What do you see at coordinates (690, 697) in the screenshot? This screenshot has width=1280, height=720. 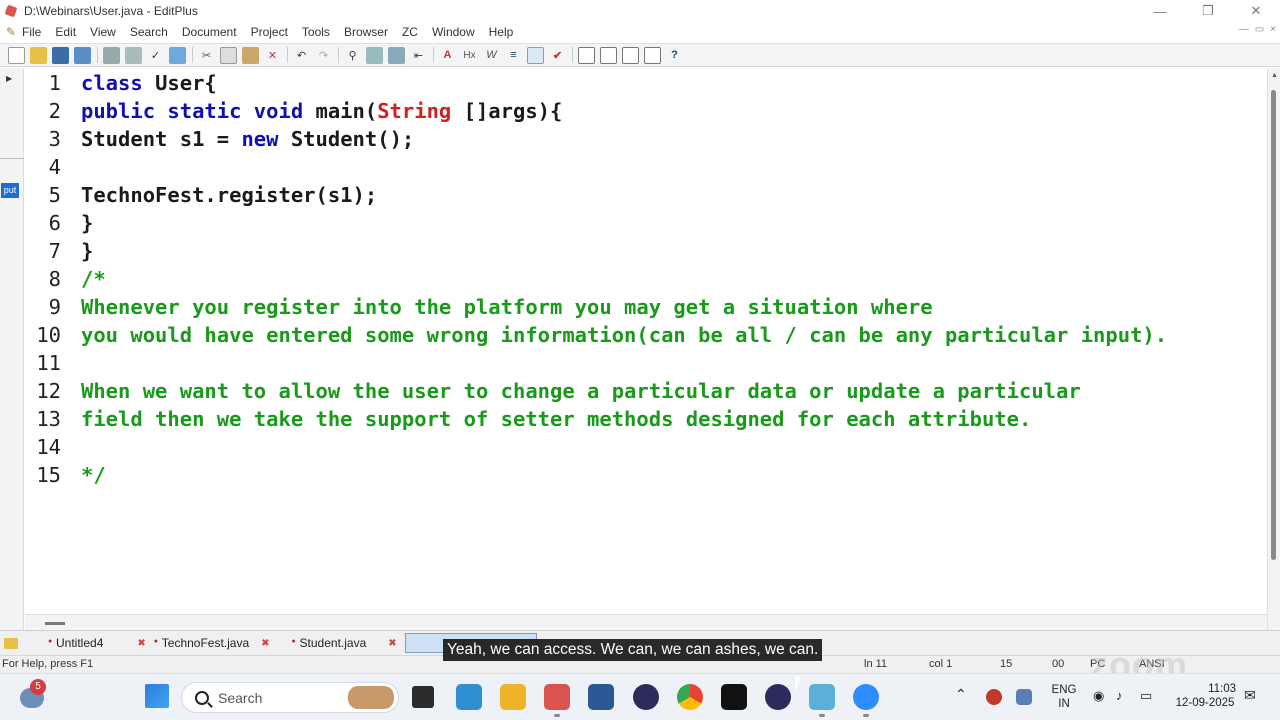 I see `chrome-icon` at bounding box center [690, 697].